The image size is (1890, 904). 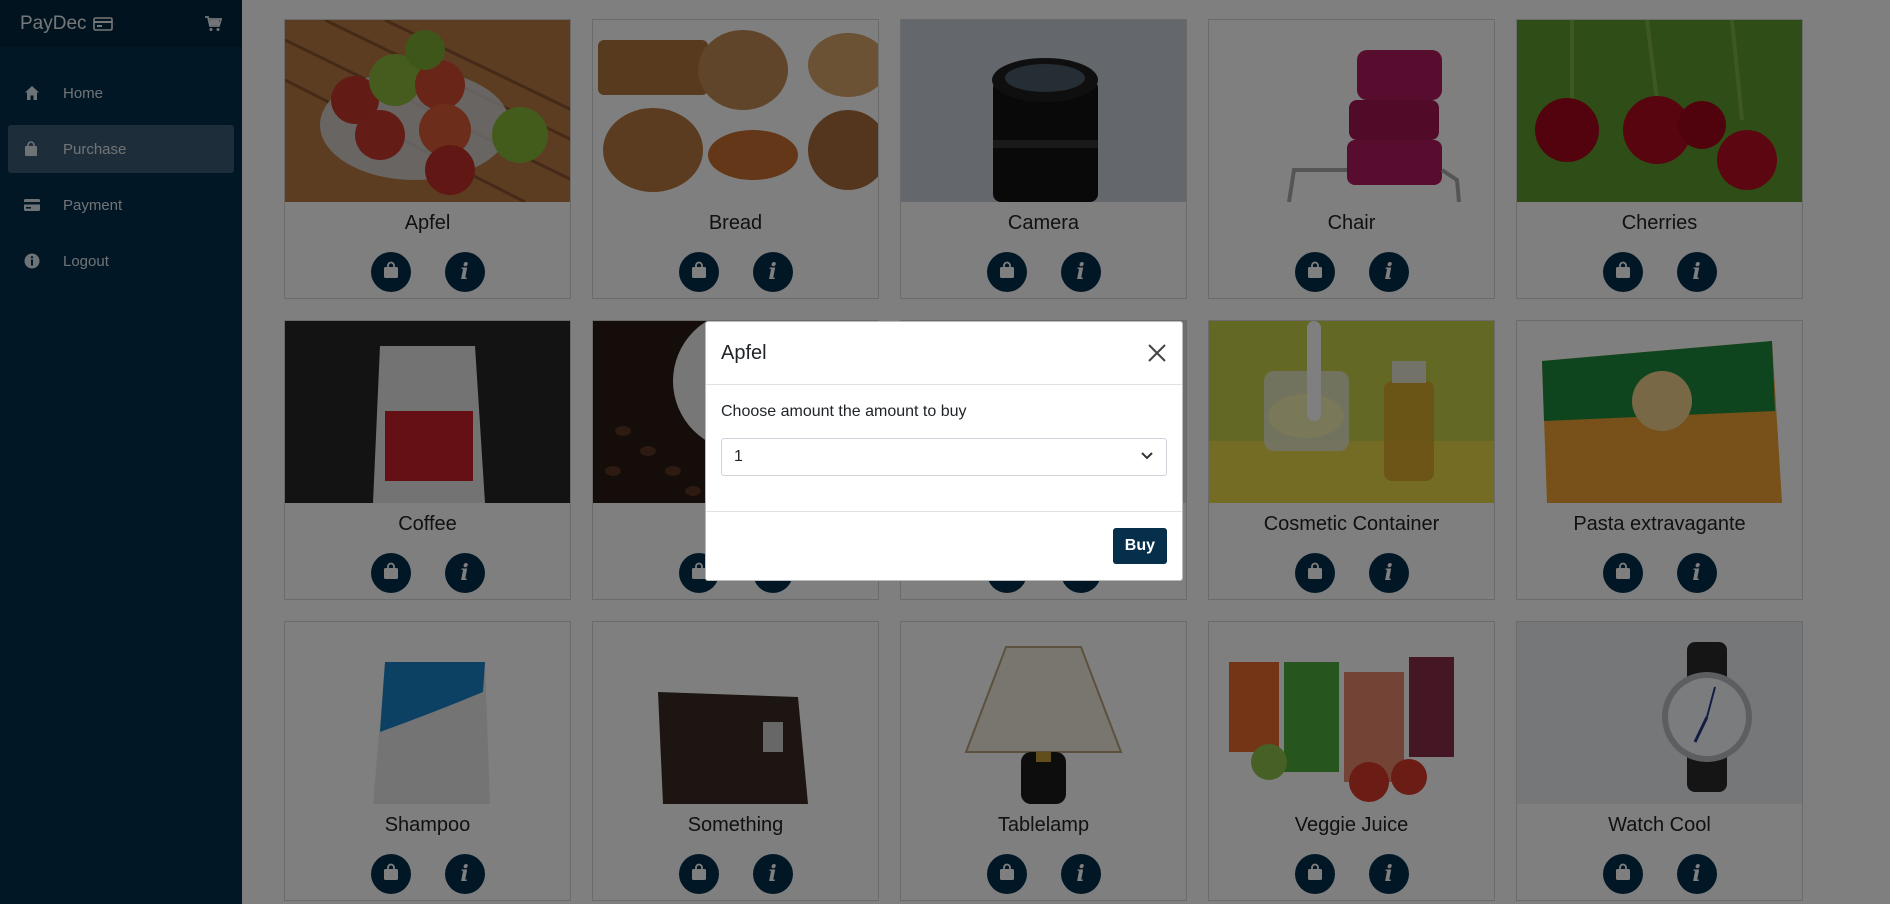 I want to click on modal-body: Choose amount the amount to buy 1, so click(x=944, y=448).